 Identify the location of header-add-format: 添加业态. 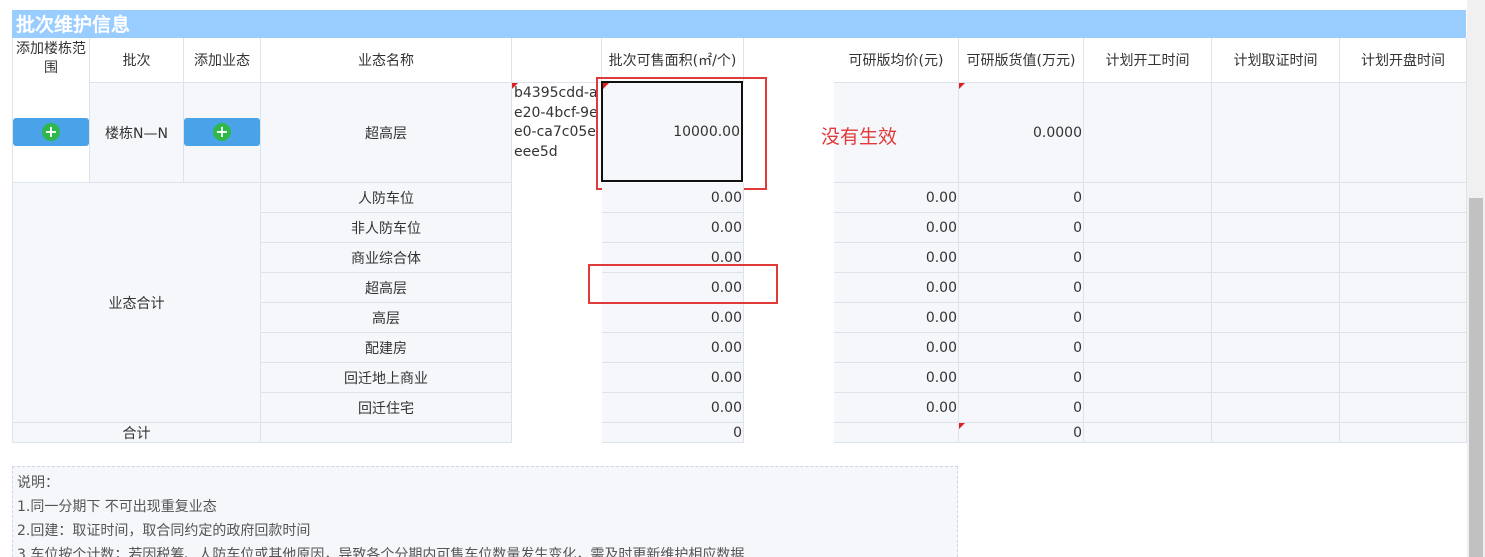
(222, 60).